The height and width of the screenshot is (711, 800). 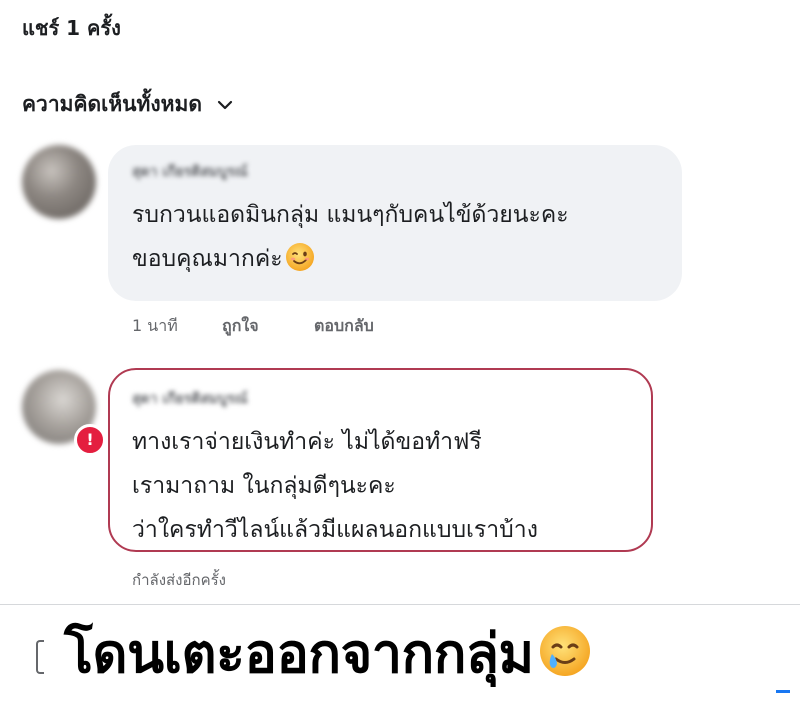 What do you see at coordinates (299, 653) in the screenshot?
I see `caption-text: โดนเตะออกจากกลุ่ม` at bounding box center [299, 653].